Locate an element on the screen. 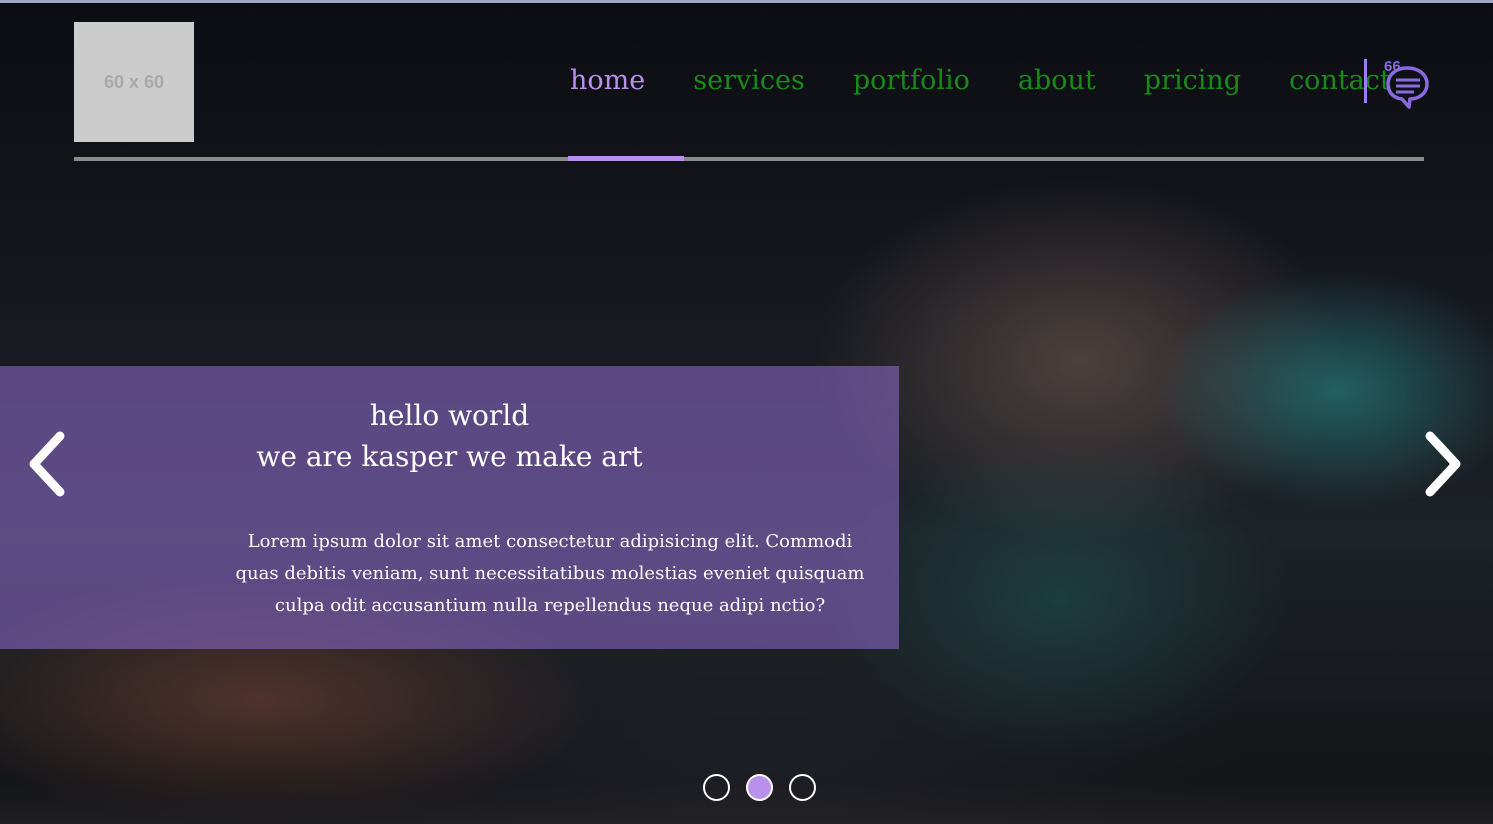 The image size is (1493, 824). nav-item-home: home is located at coordinates (607, 80).